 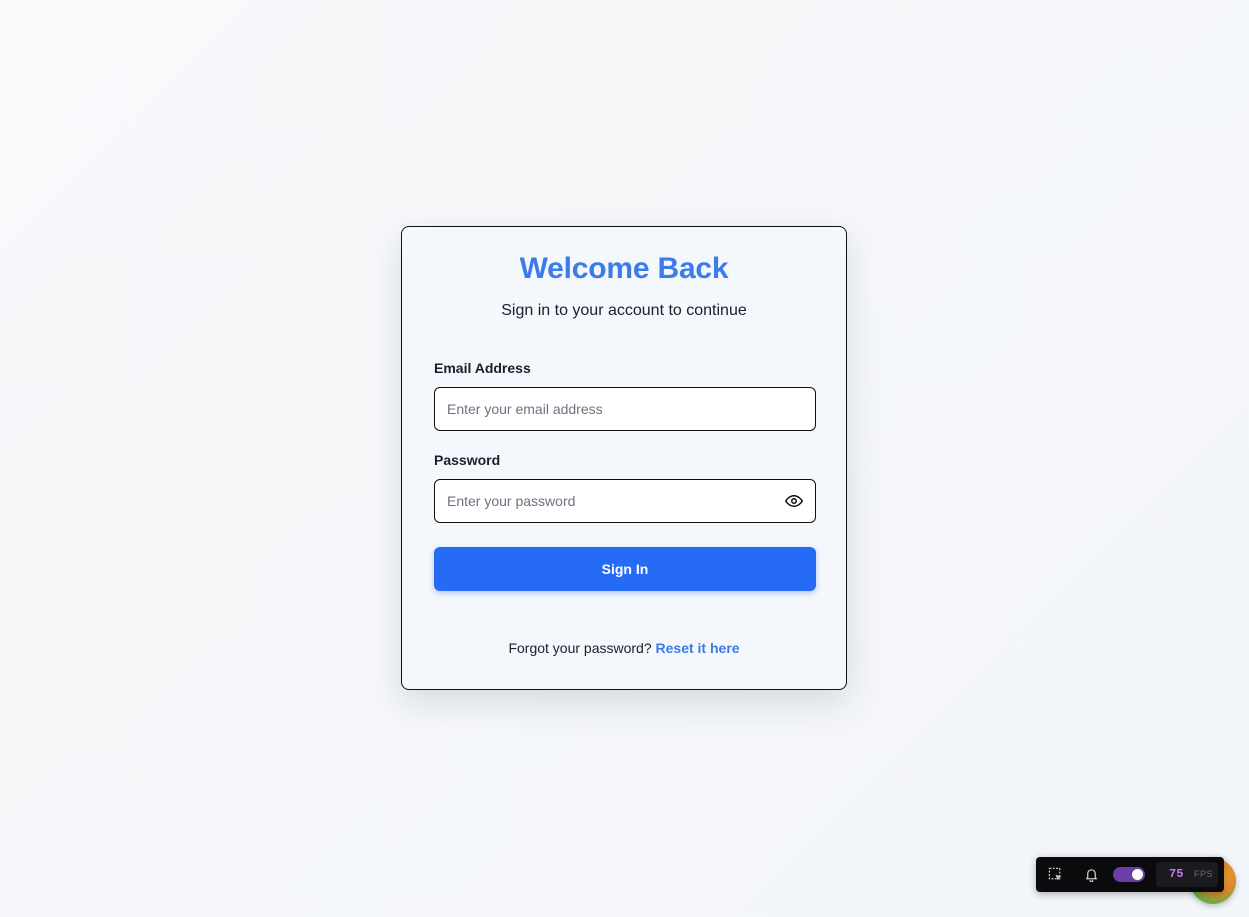 I want to click on toolbar-toggle, so click(x=1129, y=874).